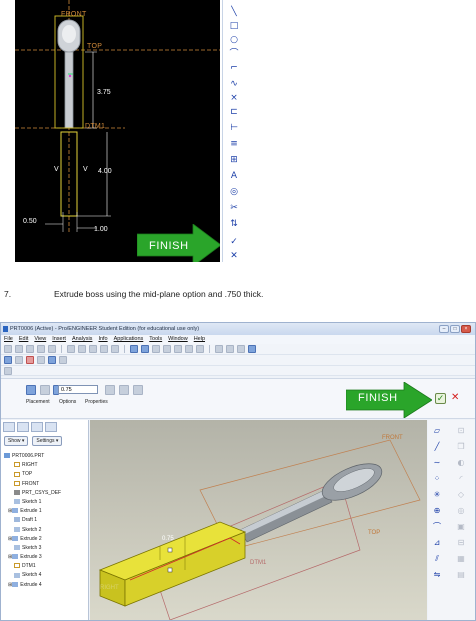 The height and width of the screenshot is (621, 476). I want to click on csys-display-icon, so click(41, 360).